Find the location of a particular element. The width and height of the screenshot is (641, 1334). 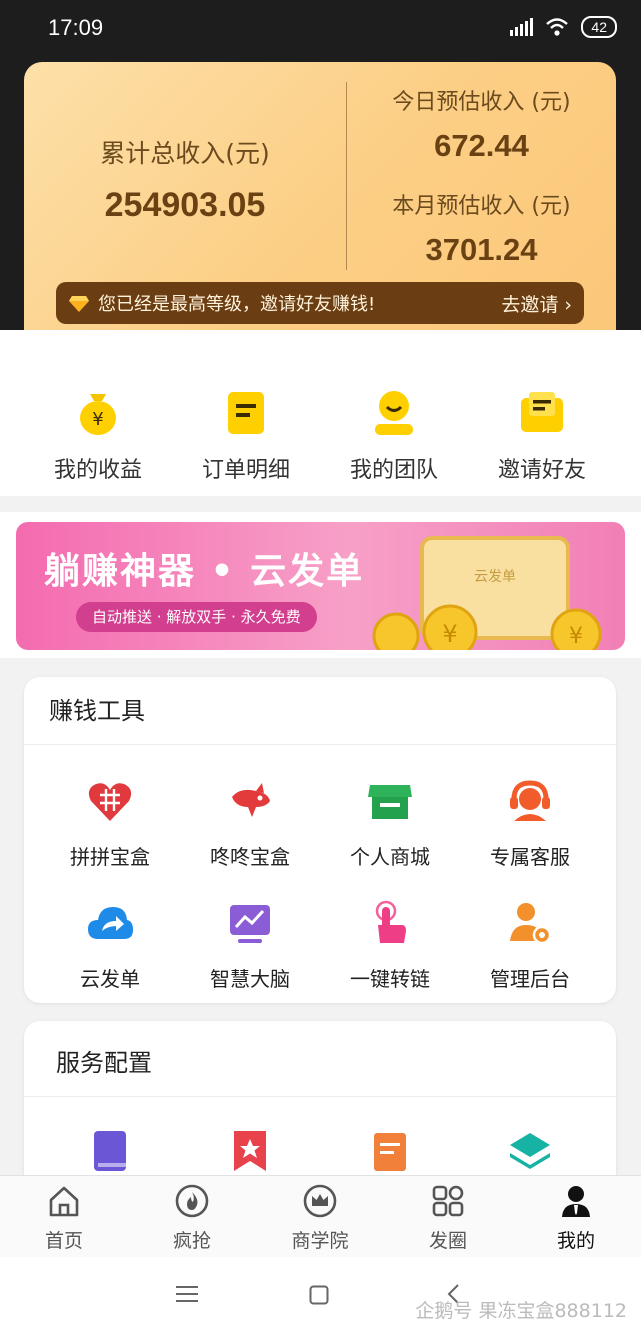

quick-action-earnings: ¥ 我的收益 is located at coordinates (98, 435).